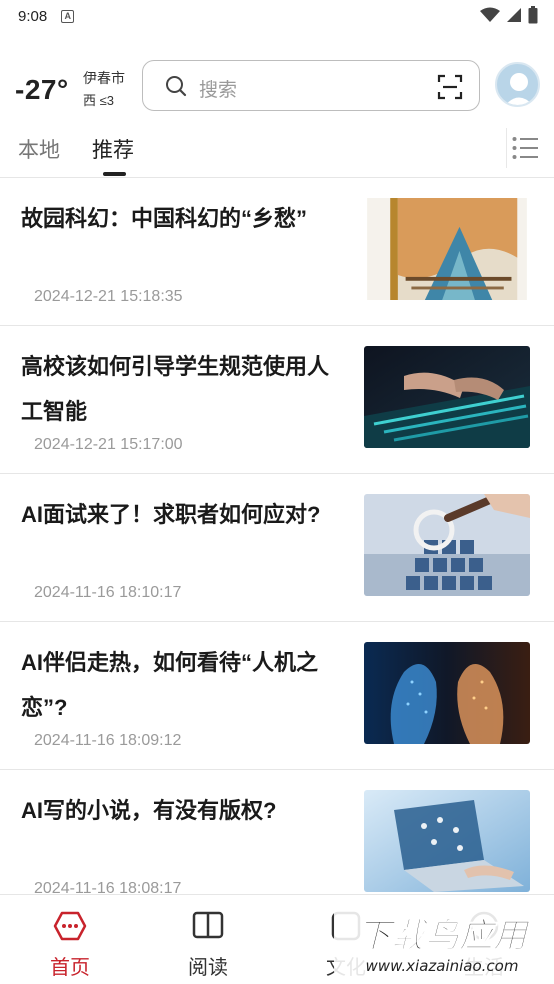 The width and height of the screenshot is (554, 984). What do you see at coordinates (525, 148) in the screenshot?
I see `channel-menu-icon` at bounding box center [525, 148].